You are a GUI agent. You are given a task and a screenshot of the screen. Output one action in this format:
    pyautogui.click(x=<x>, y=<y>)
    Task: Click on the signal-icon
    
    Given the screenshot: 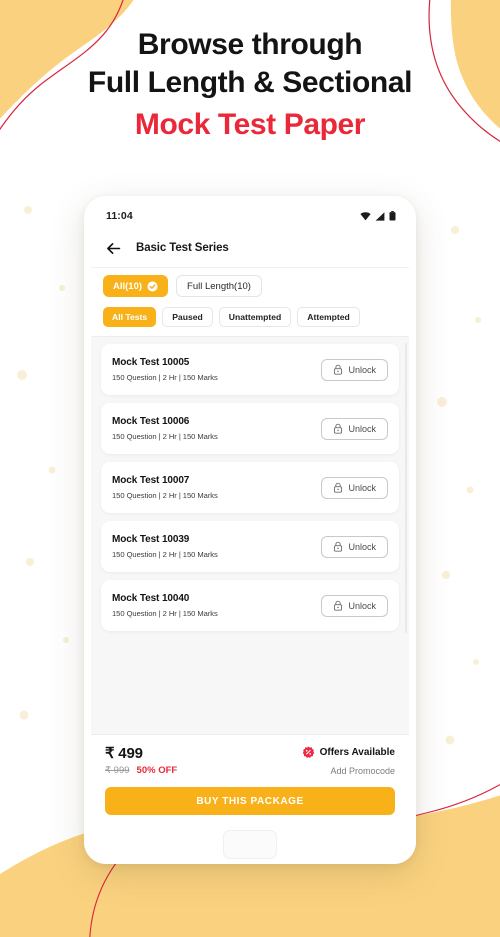 What is the action you would take?
    pyautogui.click(x=380, y=216)
    